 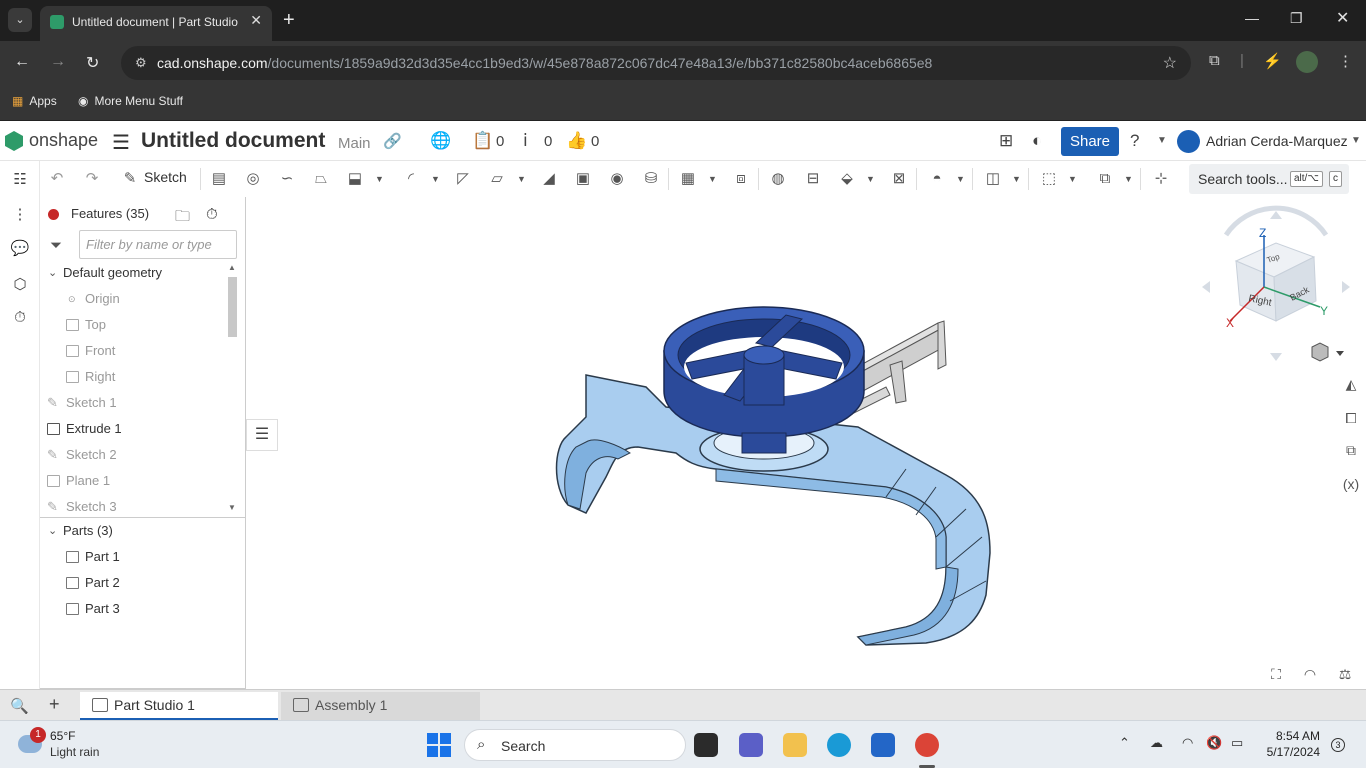 What do you see at coordinates (63, 140) in the screenshot?
I see `onshape-logo-text: onshape` at bounding box center [63, 140].